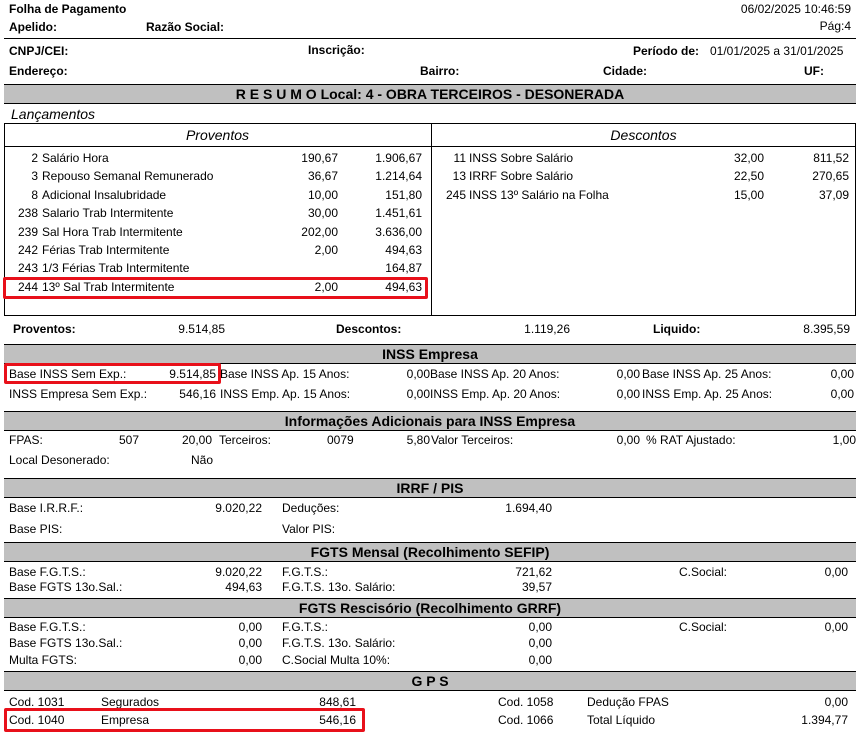 The image size is (865, 747). I want to click on provento-value: 494,63, so click(403, 250).